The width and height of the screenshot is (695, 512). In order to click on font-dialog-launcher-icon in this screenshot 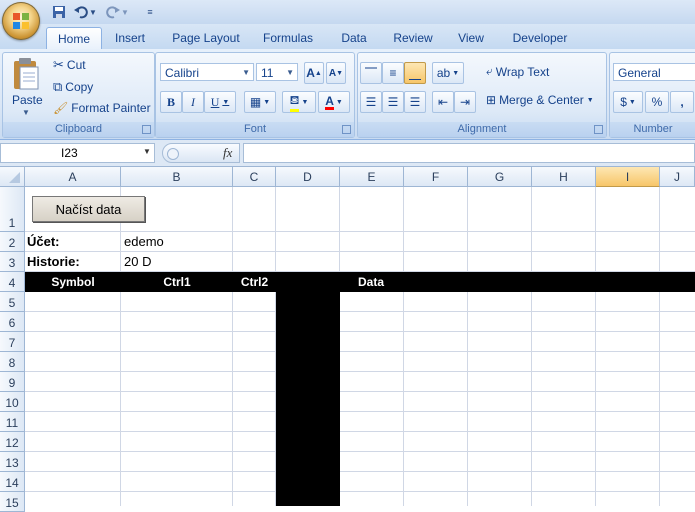, I will do `click(346, 129)`.